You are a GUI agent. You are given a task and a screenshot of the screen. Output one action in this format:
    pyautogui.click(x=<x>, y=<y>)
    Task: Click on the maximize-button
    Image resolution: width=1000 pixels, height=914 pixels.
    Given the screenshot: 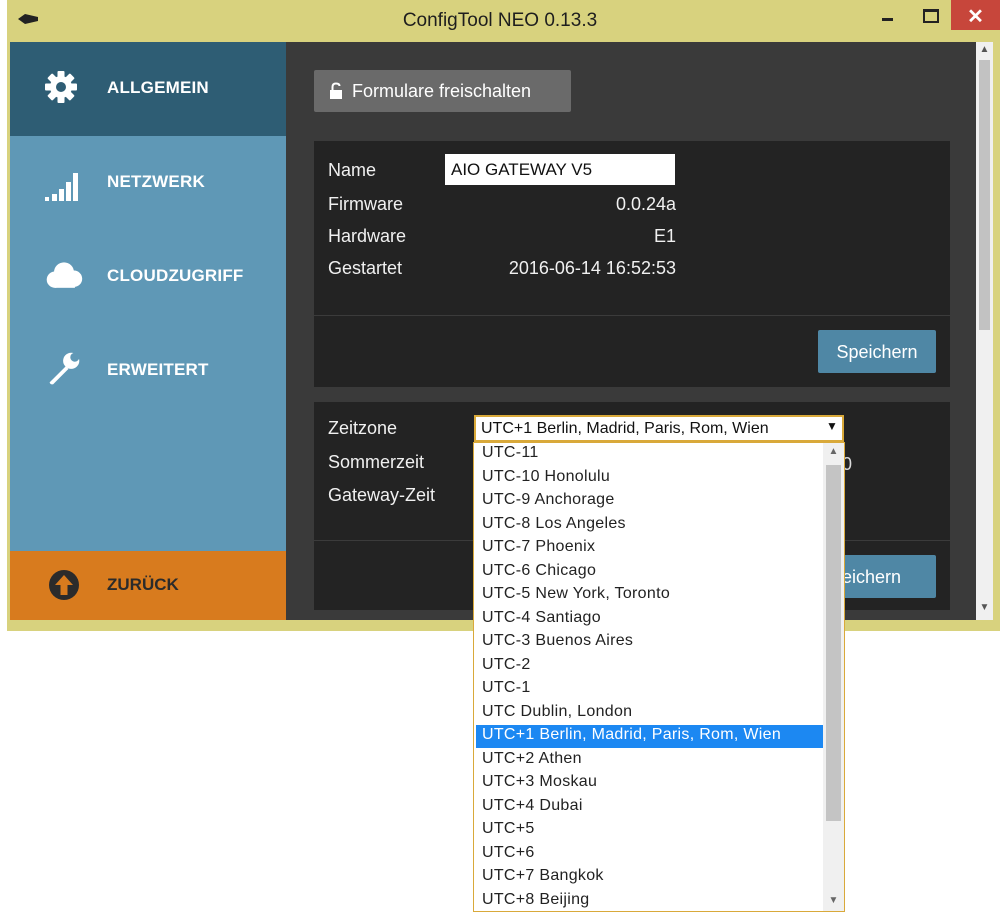 What is the action you would take?
    pyautogui.click(x=930, y=15)
    